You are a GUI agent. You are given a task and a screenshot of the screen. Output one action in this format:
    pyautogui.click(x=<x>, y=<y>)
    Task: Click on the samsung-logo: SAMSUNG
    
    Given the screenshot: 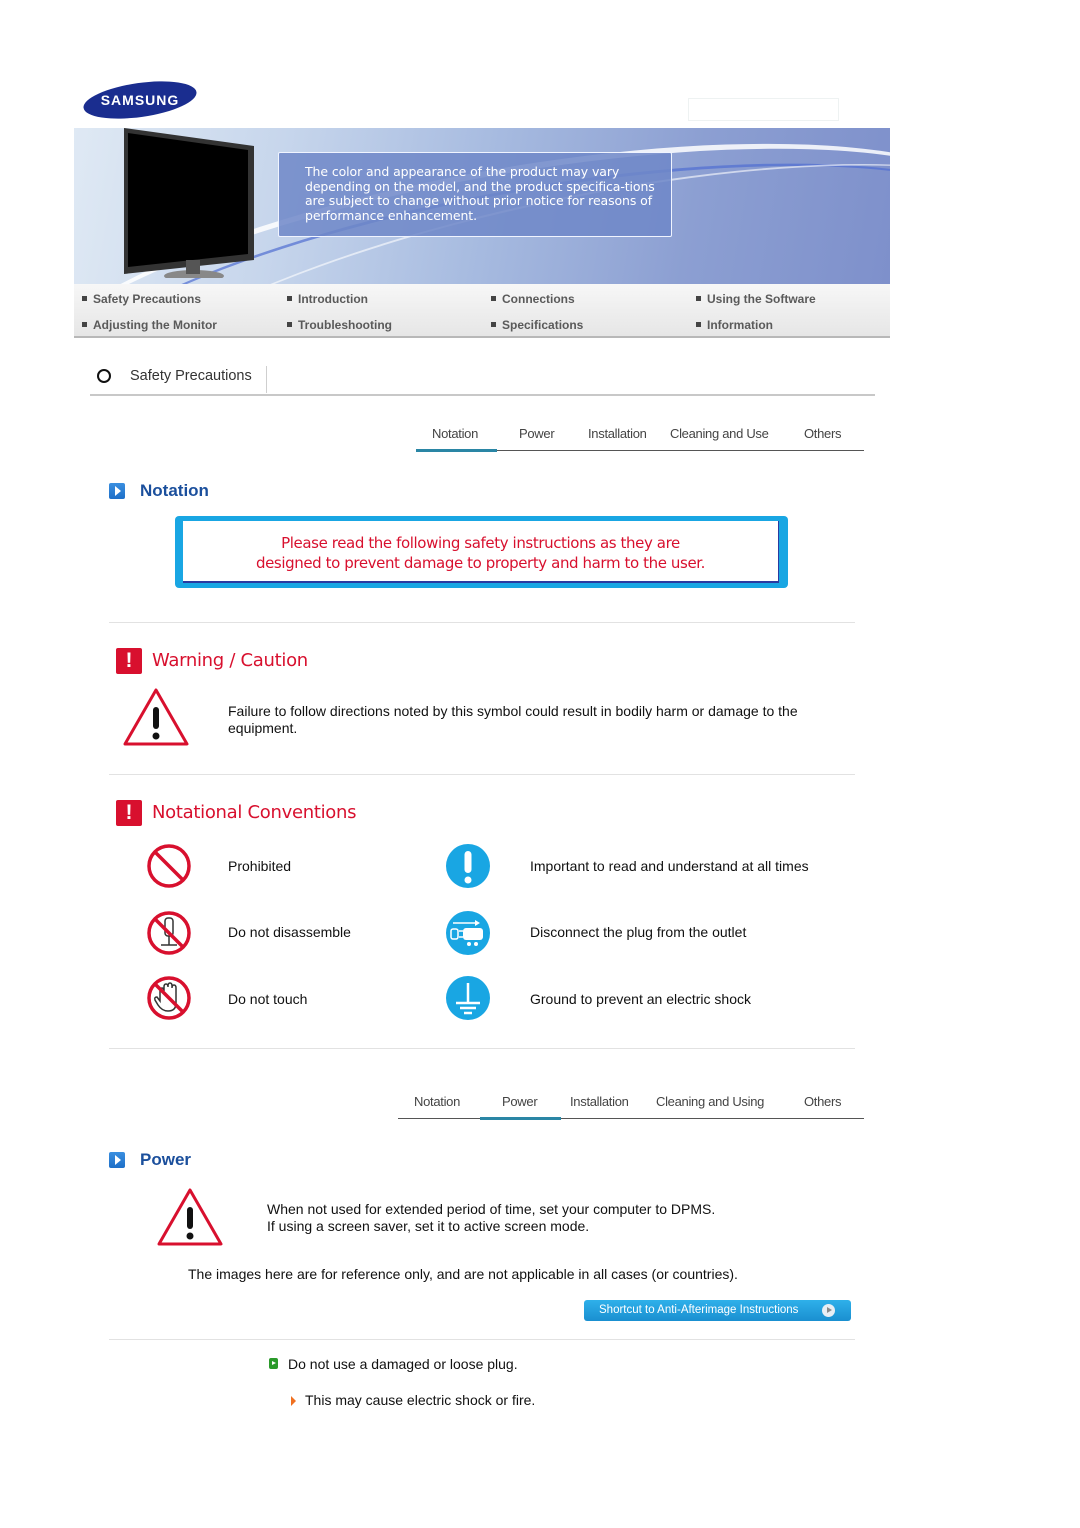 What is the action you would take?
    pyautogui.click(x=140, y=100)
    